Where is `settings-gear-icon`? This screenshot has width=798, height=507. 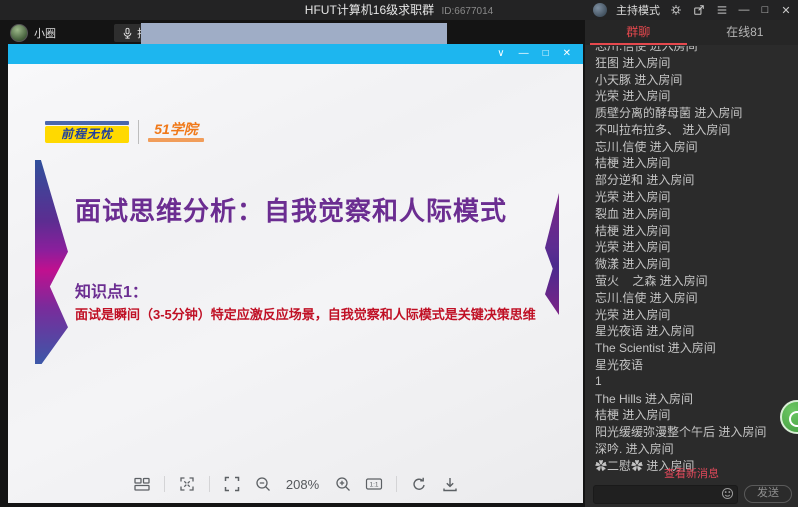
settings-gear-icon is located at coordinates (676, 10).